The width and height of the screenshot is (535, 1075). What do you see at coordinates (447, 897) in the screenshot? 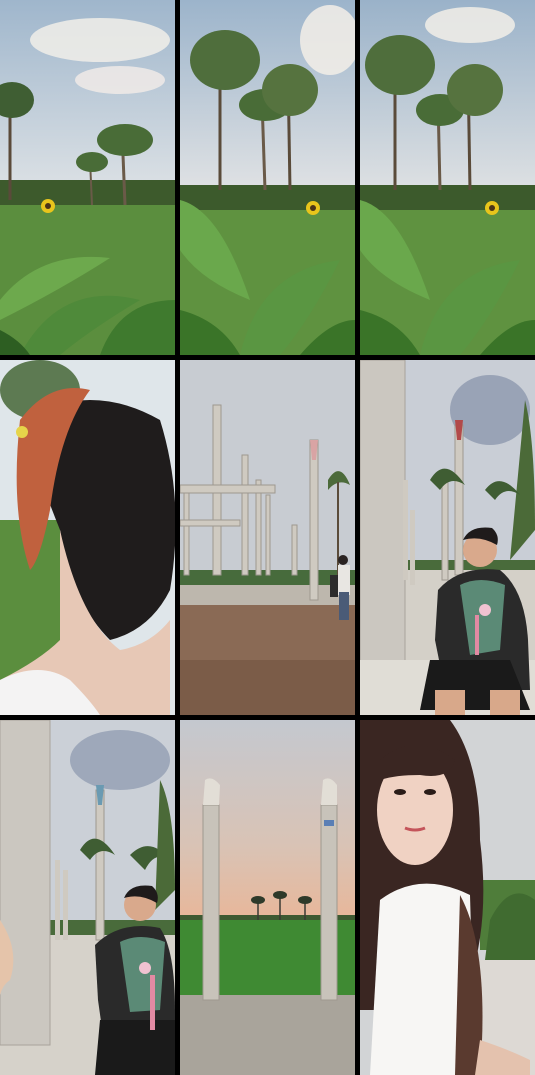
I see `frame-woman-selfie` at bounding box center [447, 897].